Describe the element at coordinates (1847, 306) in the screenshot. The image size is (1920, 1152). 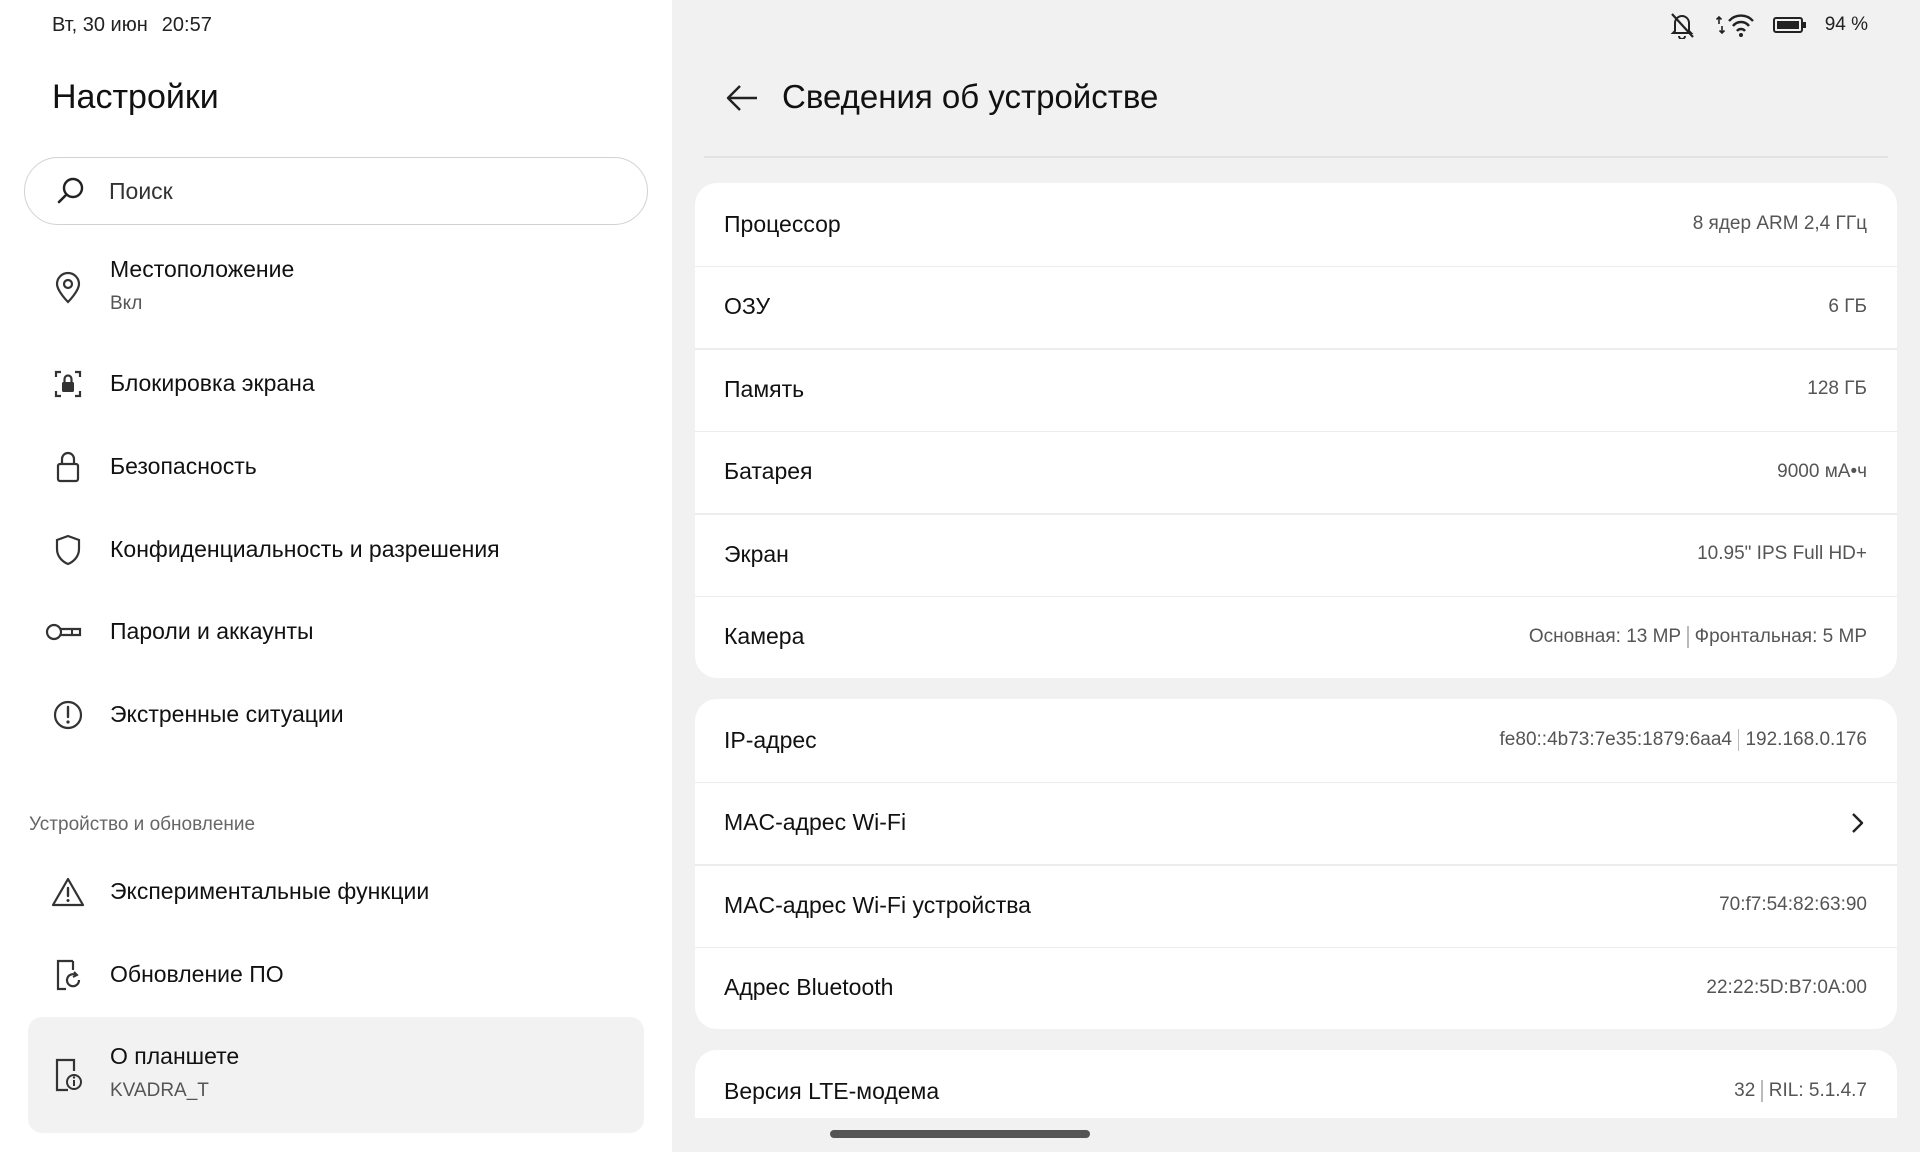
I see `spec-value: 6 ГБ` at that location.